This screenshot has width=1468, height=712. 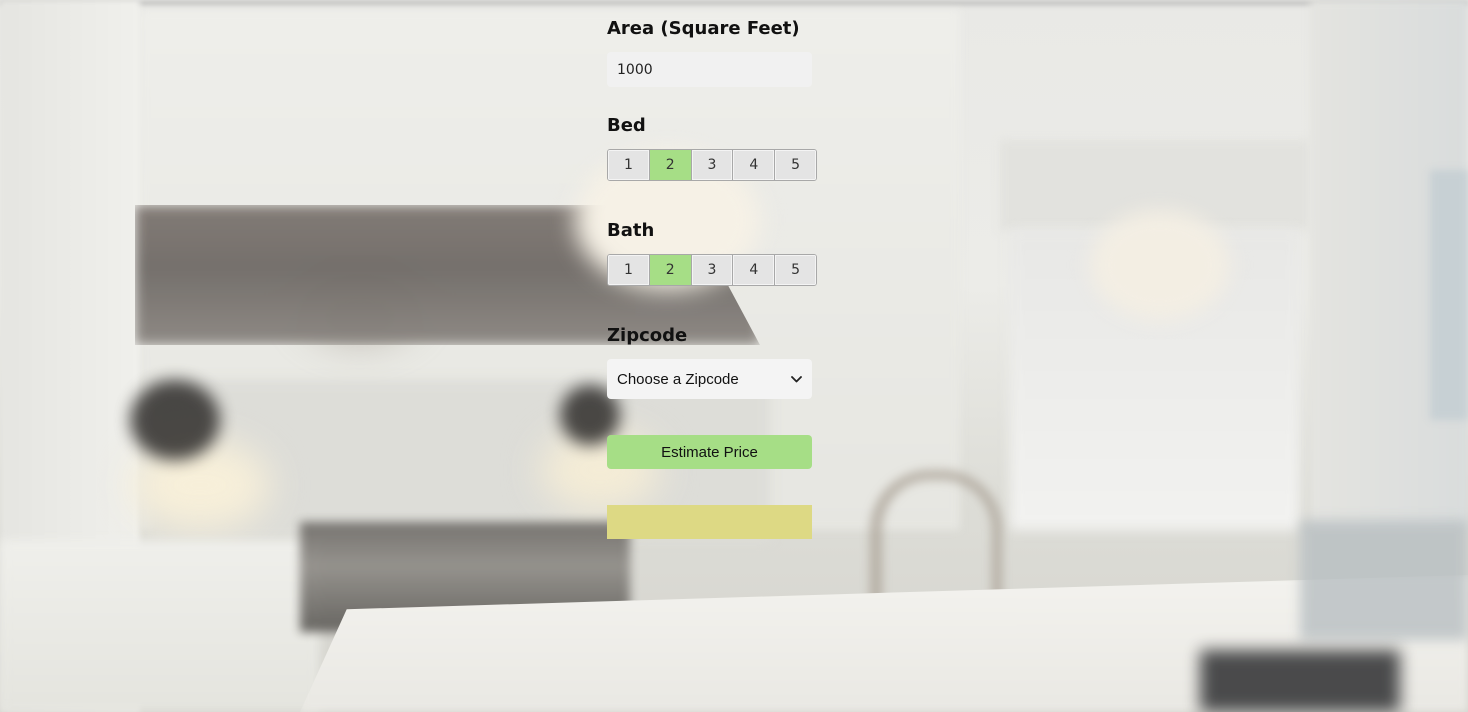 What do you see at coordinates (796, 379) in the screenshot?
I see `chevron-down-icon` at bounding box center [796, 379].